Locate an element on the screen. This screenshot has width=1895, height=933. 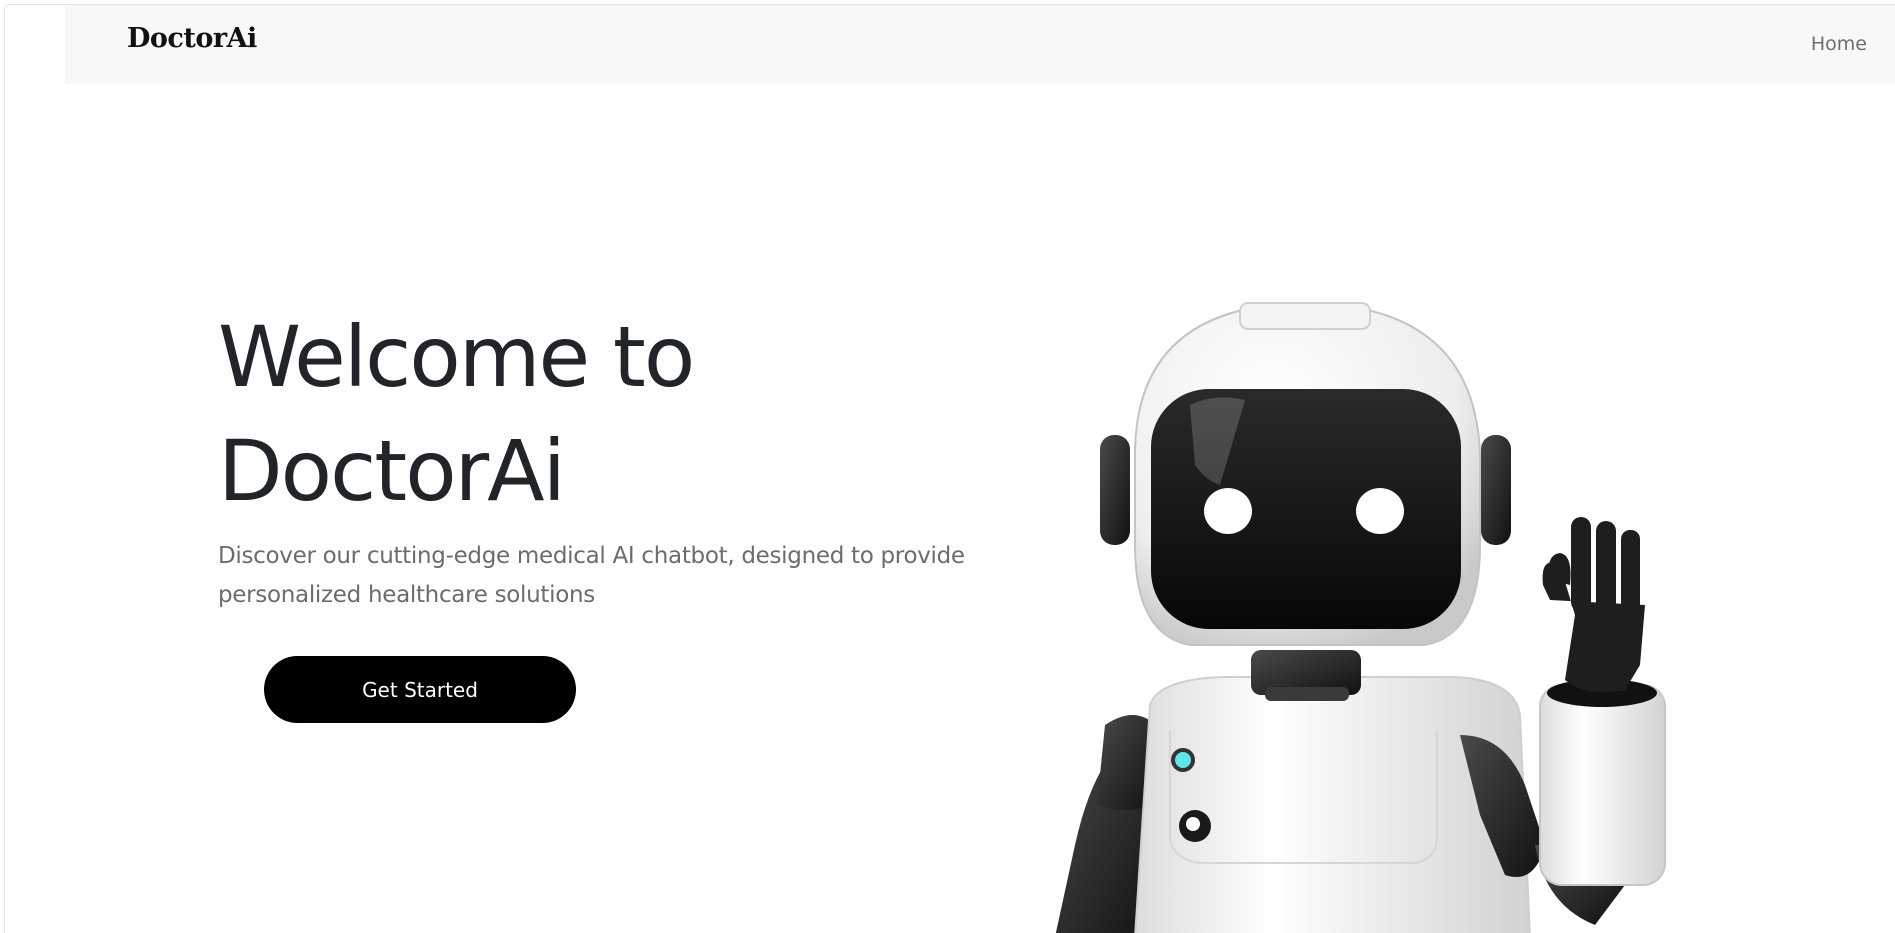
hero-title-line-1: Welcome to is located at coordinates (456, 357).